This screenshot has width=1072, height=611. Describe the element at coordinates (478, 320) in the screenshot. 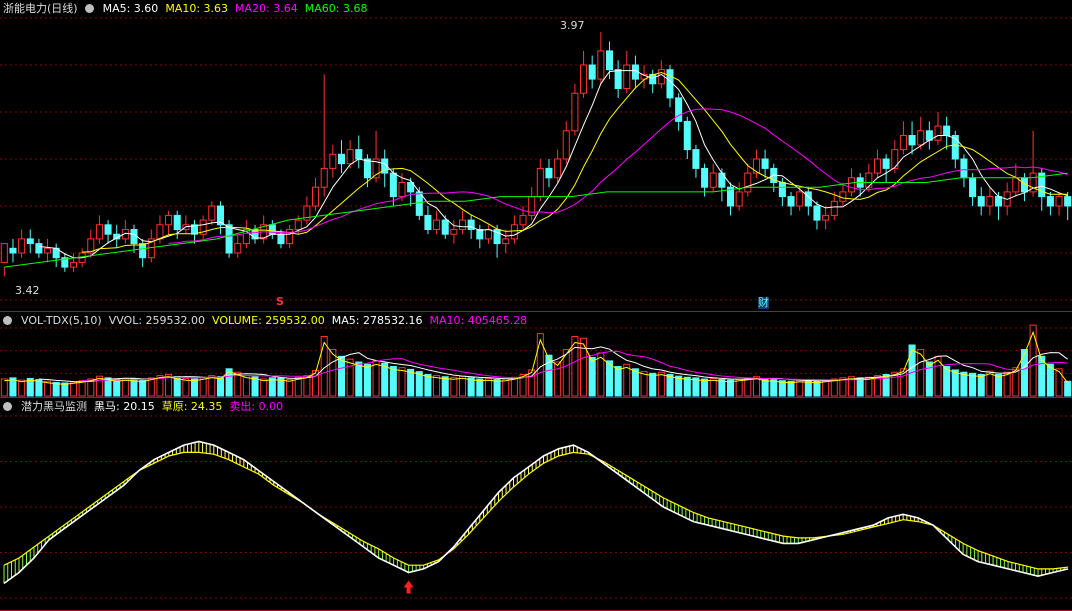

I see `vol-ma10-value: MA10: 405465.28` at that location.